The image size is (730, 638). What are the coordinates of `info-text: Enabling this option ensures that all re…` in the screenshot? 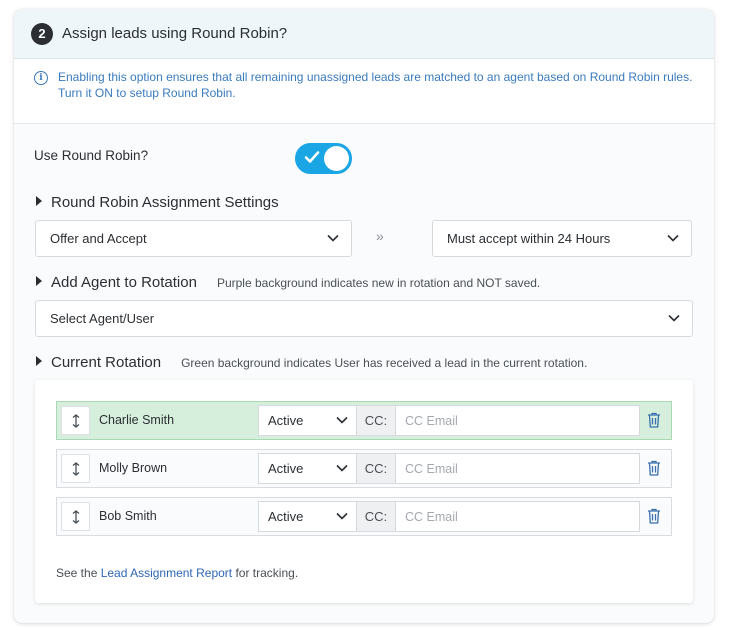 It's located at (375, 96).